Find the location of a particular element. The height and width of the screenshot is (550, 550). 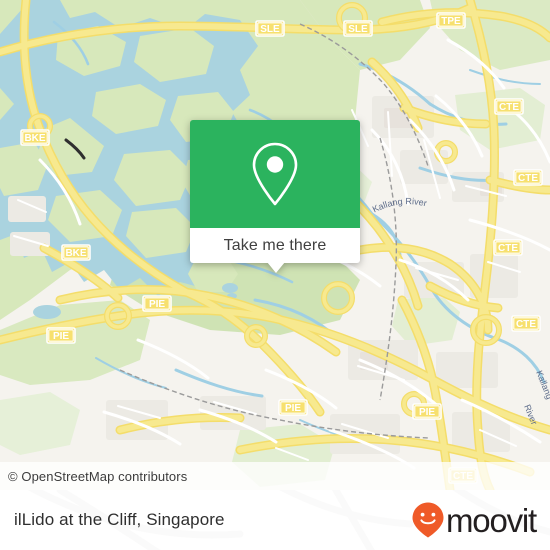

footer-bar: ilLido at the Cliff, Singapore moovit is located at coordinates (275, 520).